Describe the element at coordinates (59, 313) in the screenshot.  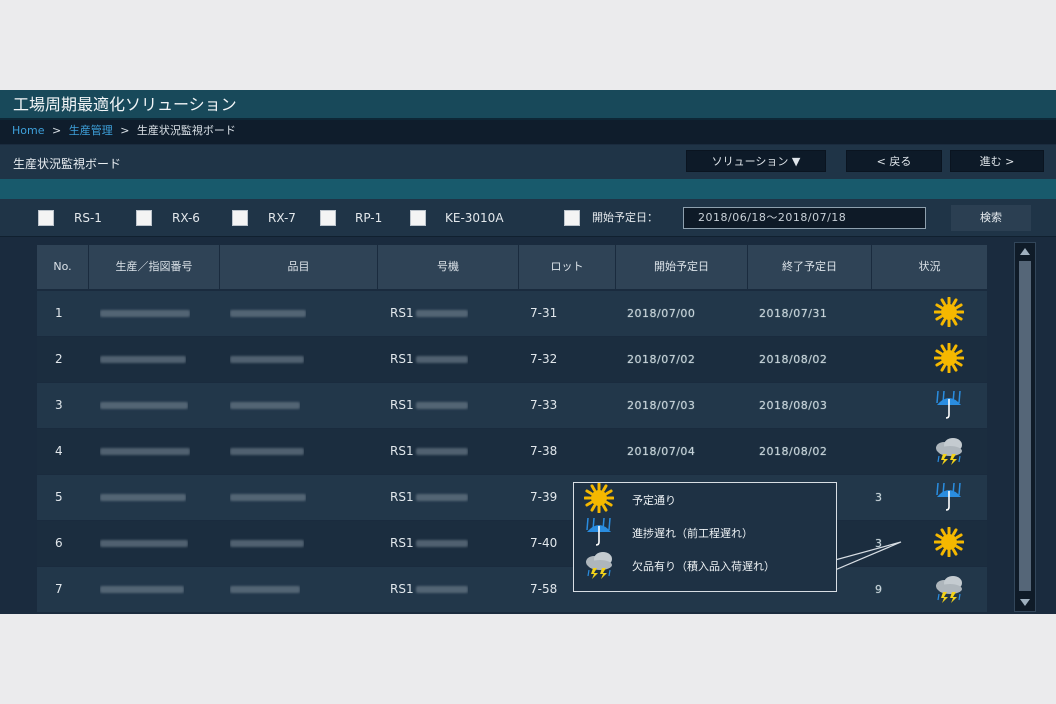
I see `cell-no: 1` at that location.